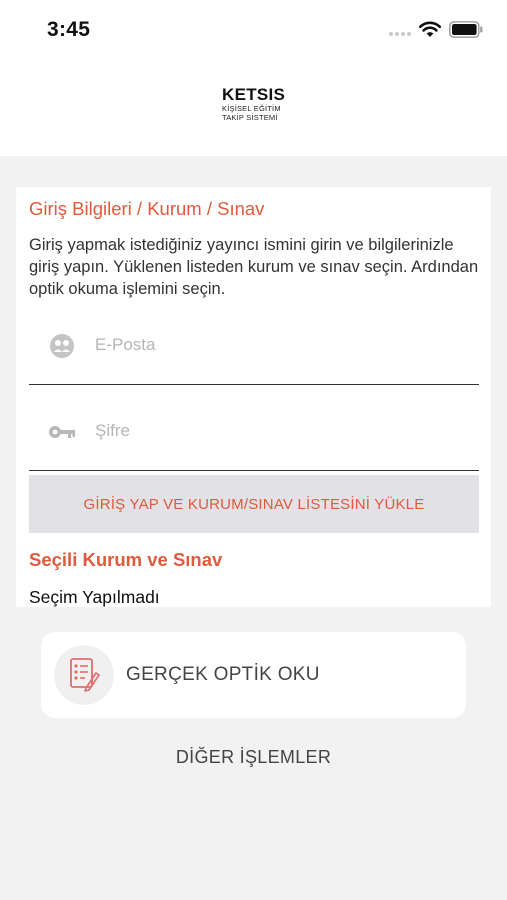 The image size is (507, 900). I want to click on optic-icon-circle, so click(84, 675).